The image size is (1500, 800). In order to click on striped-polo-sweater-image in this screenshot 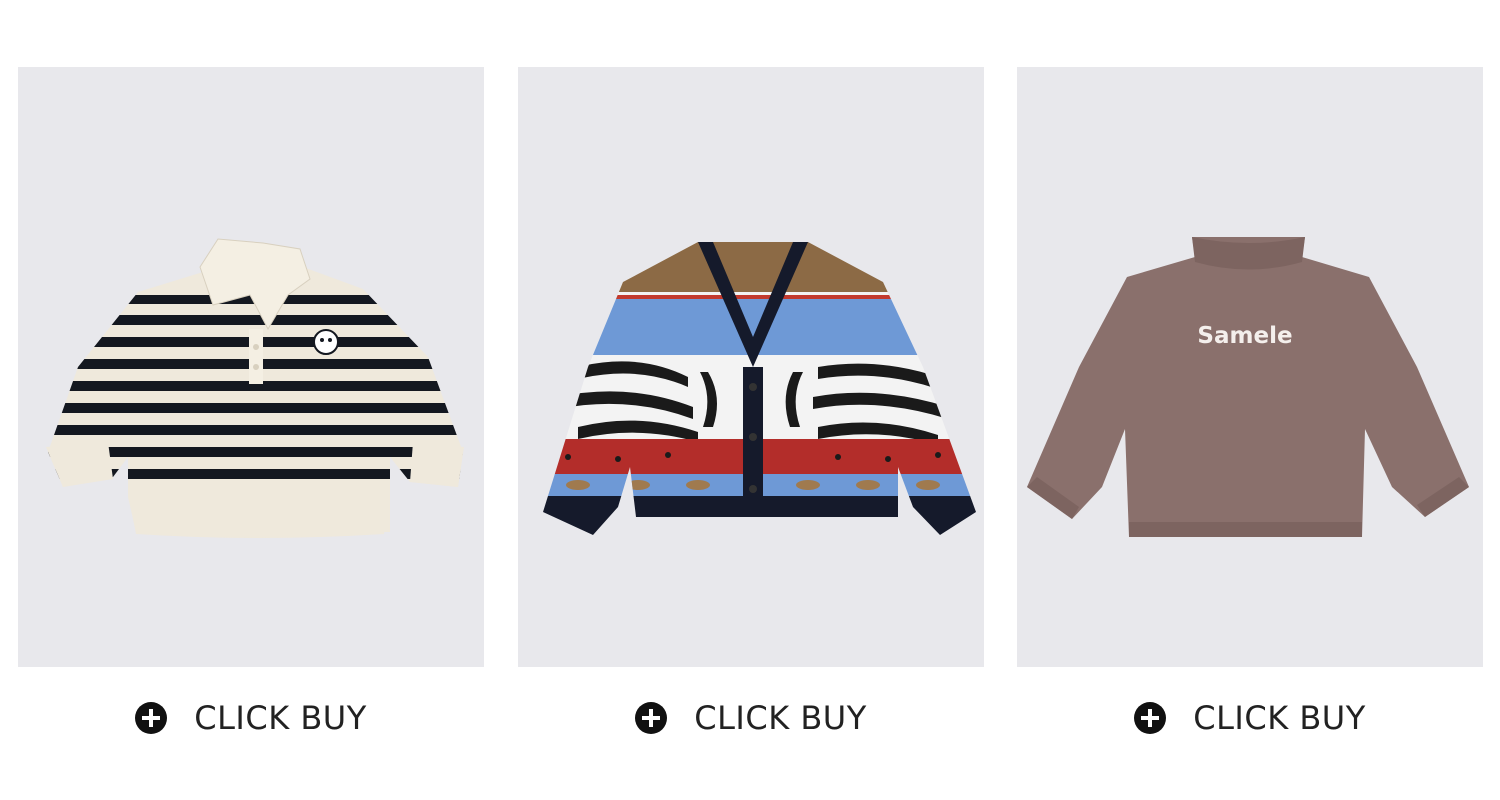, I will do `click(255, 388)`.